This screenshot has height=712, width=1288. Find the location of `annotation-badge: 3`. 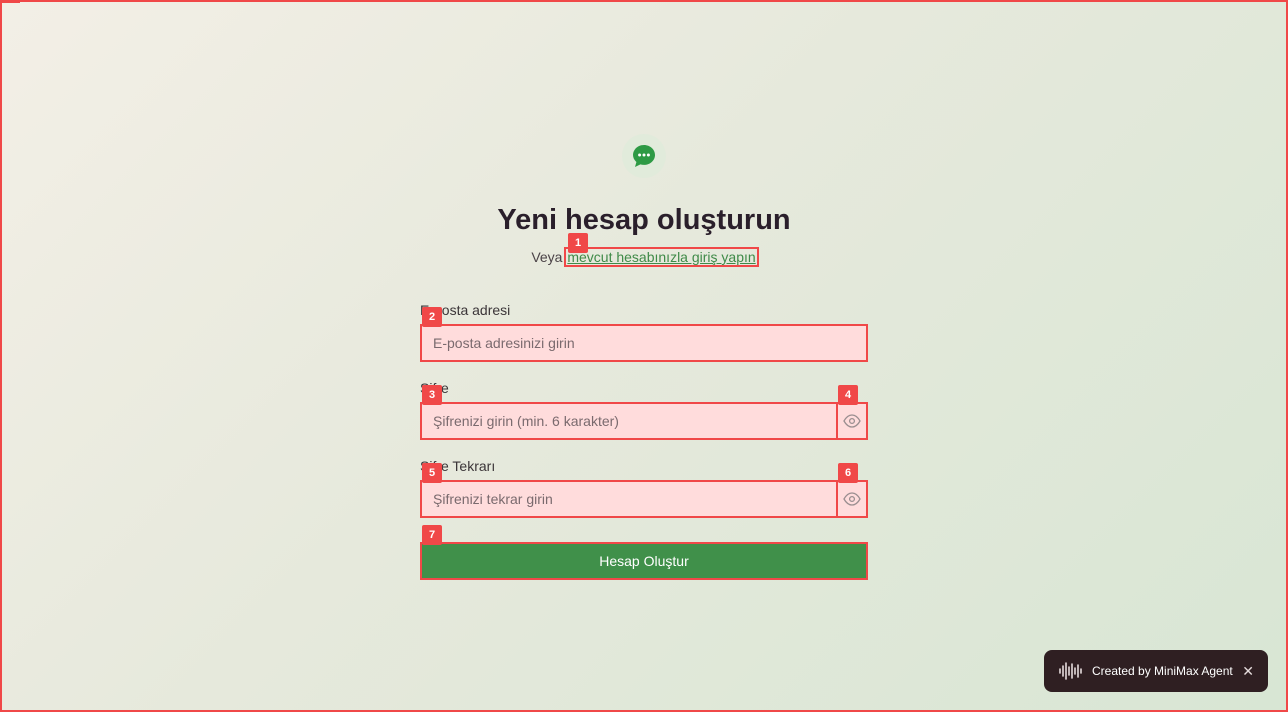

annotation-badge: 3 is located at coordinates (432, 395).